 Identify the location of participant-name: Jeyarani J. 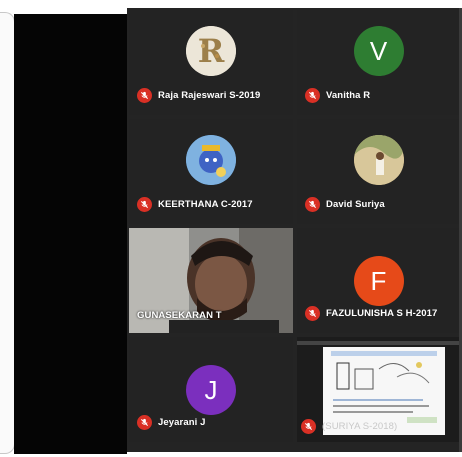
(182, 422).